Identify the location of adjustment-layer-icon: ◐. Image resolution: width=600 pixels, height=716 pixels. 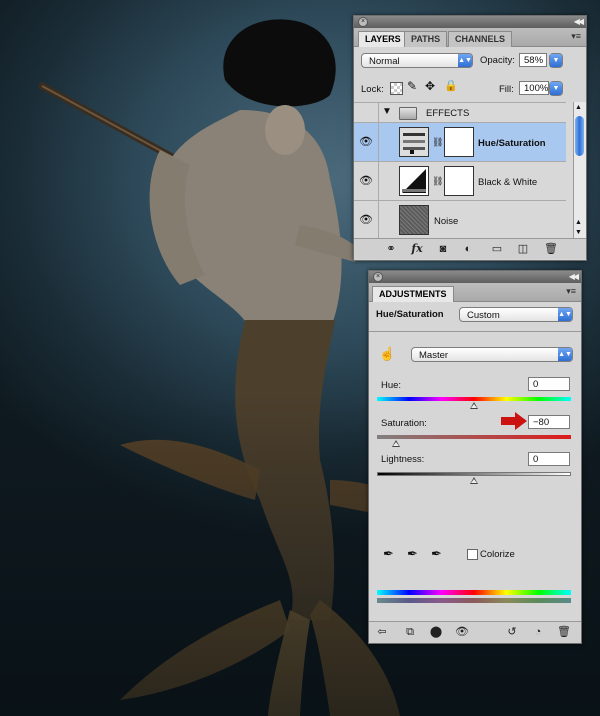
(468, 249).